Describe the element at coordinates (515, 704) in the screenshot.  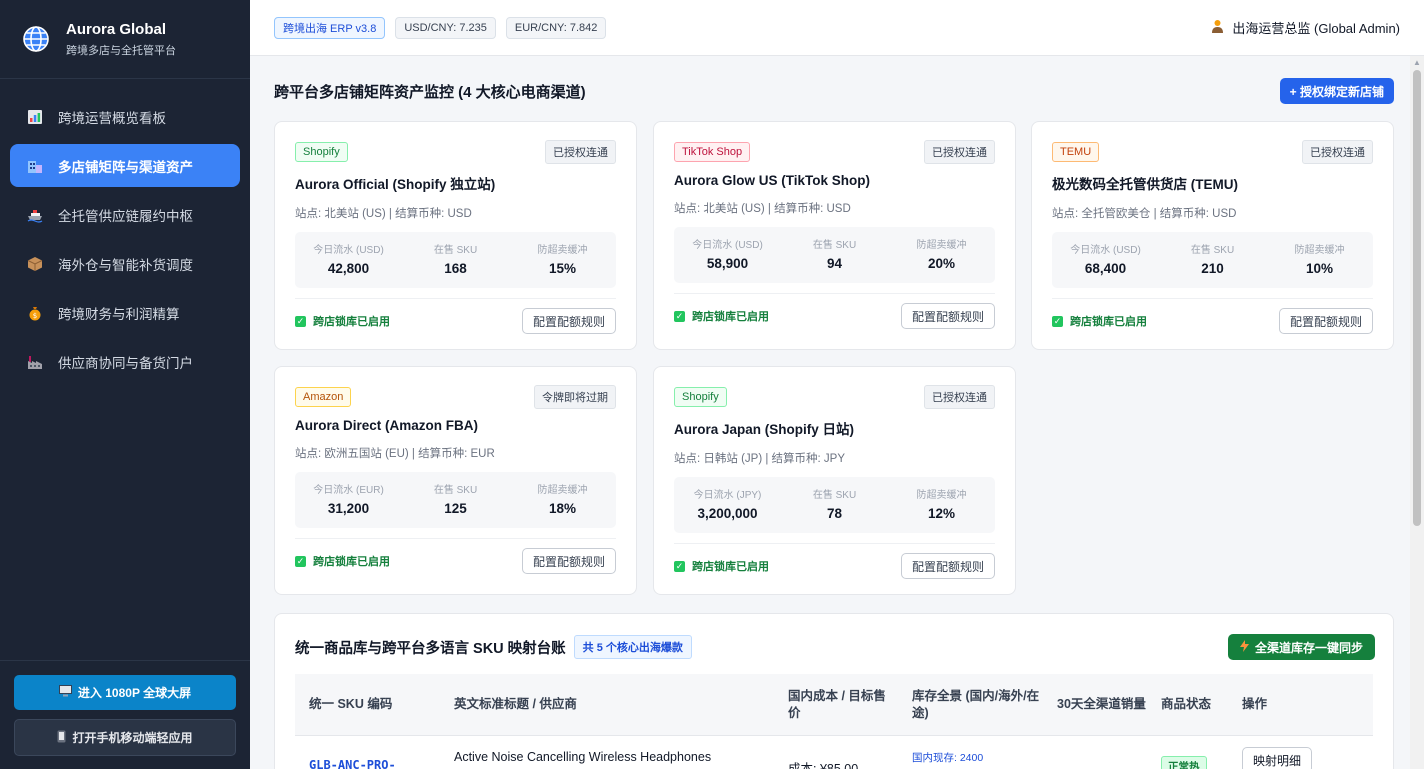
I see `column-header: 英文标准标题 / 供应商` at that location.